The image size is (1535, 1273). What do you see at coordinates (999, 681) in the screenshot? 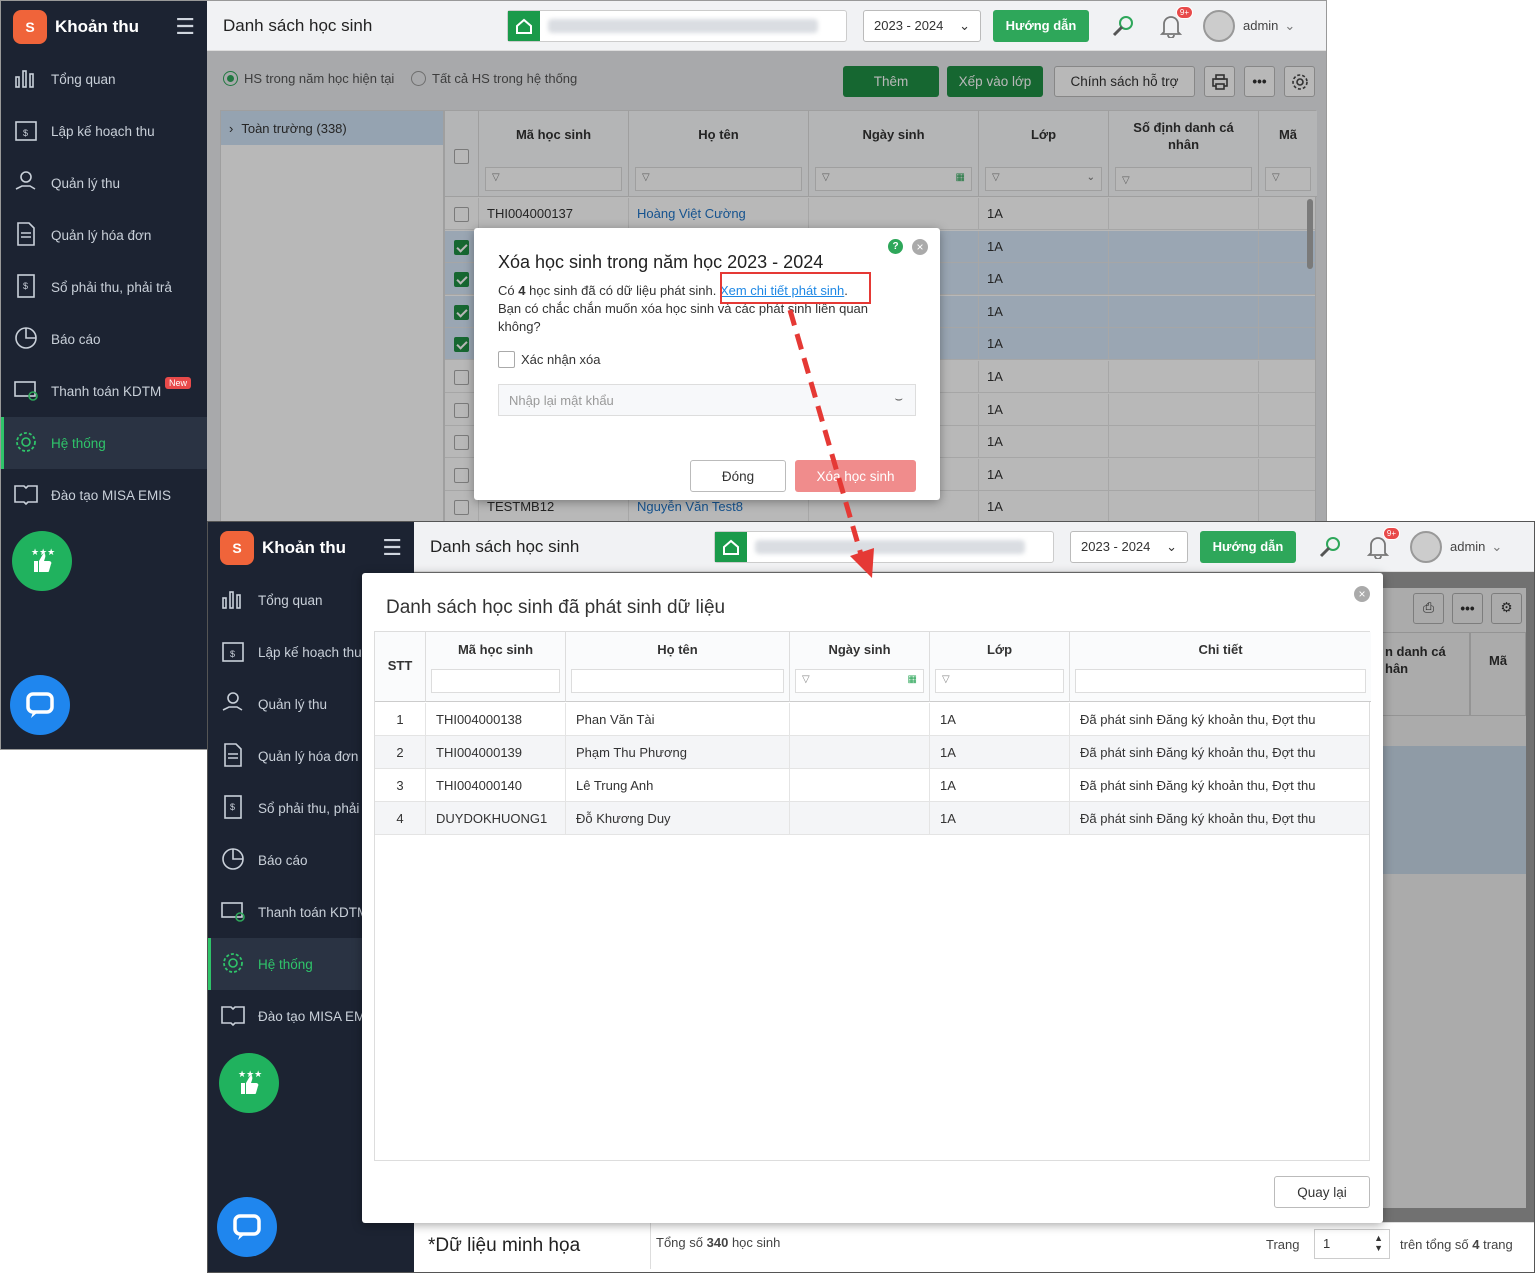
I see `filter-input: ▽` at bounding box center [999, 681].